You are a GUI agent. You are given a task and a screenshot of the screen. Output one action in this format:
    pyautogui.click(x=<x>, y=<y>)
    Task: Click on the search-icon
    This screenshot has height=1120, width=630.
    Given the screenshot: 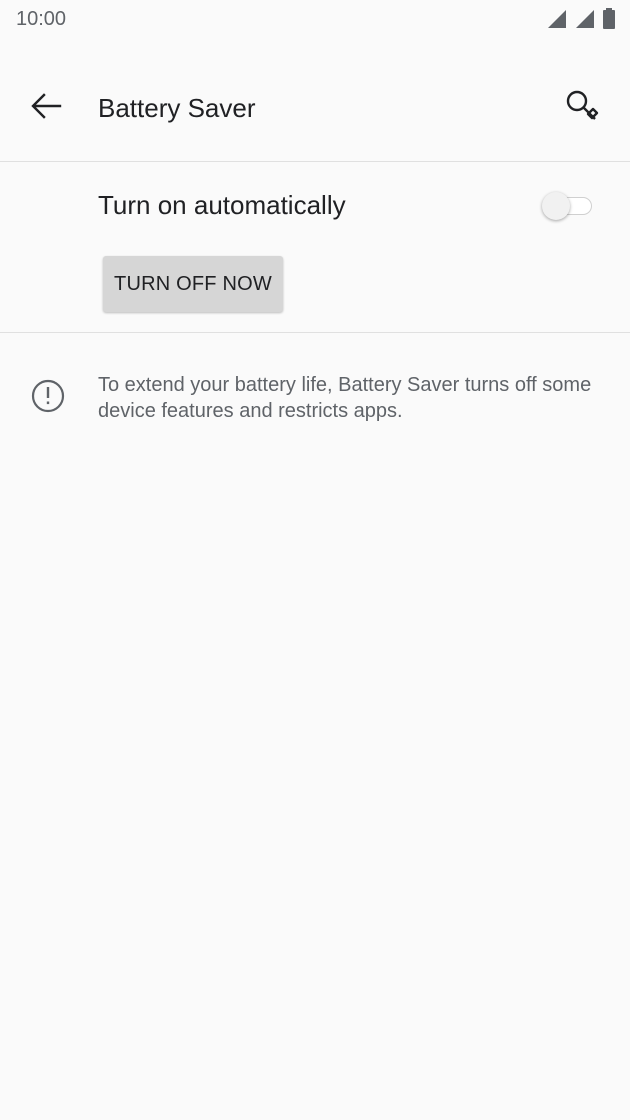 What is the action you would take?
    pyautogui.click(x=582, y=108)
    